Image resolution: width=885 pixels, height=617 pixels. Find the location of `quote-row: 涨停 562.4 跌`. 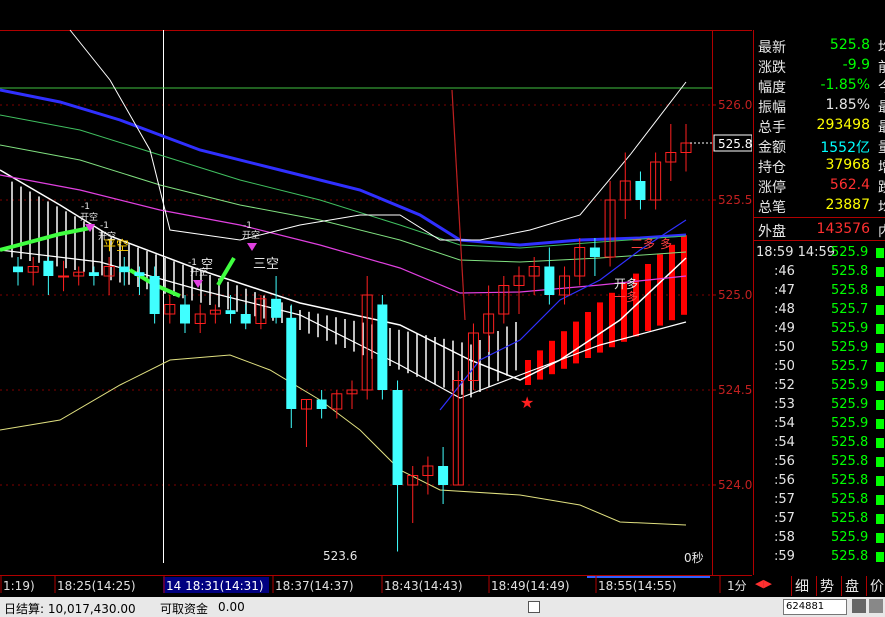

quote-row: 涨停 562.4 跌 is located at coordinates (819, 186).